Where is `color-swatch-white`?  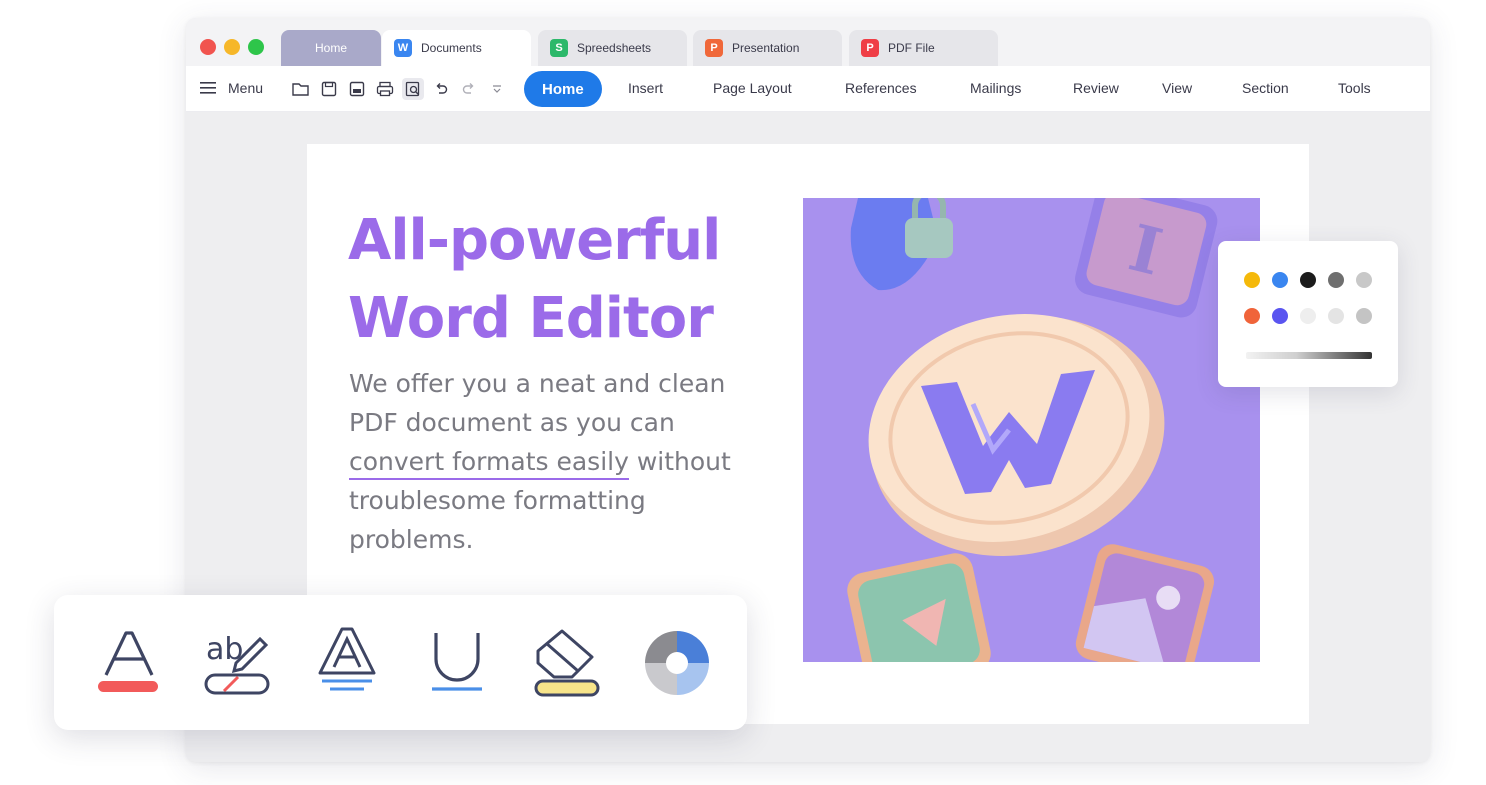 color-swatch-white is located at coordinates (1308, 316).